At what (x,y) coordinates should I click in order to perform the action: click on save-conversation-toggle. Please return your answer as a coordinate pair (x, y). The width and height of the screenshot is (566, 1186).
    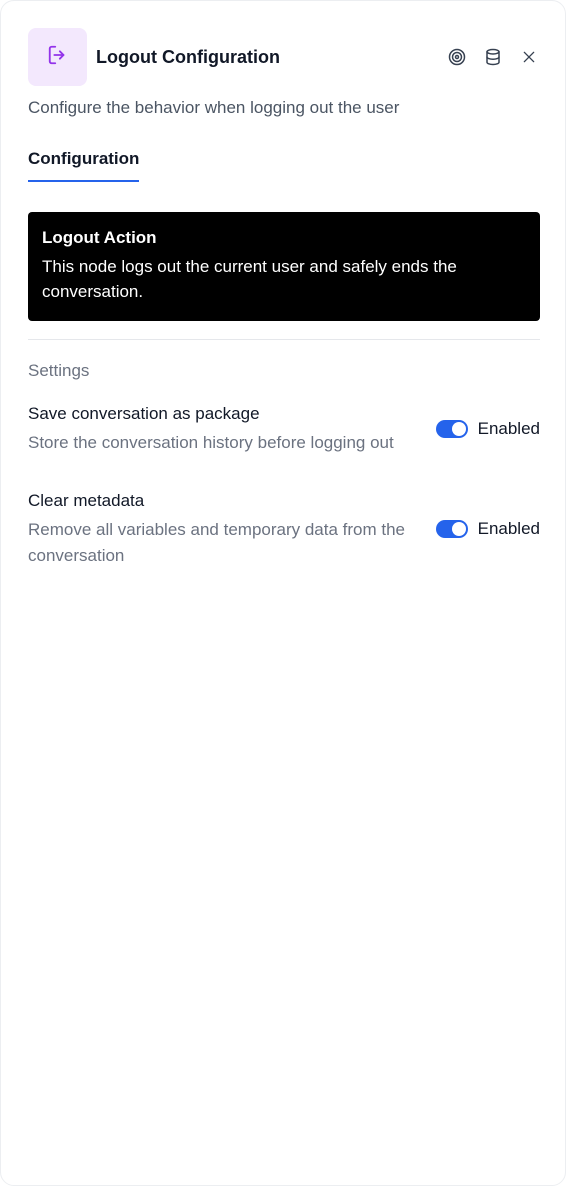
    Looking at the image, I should click on (451, 429).